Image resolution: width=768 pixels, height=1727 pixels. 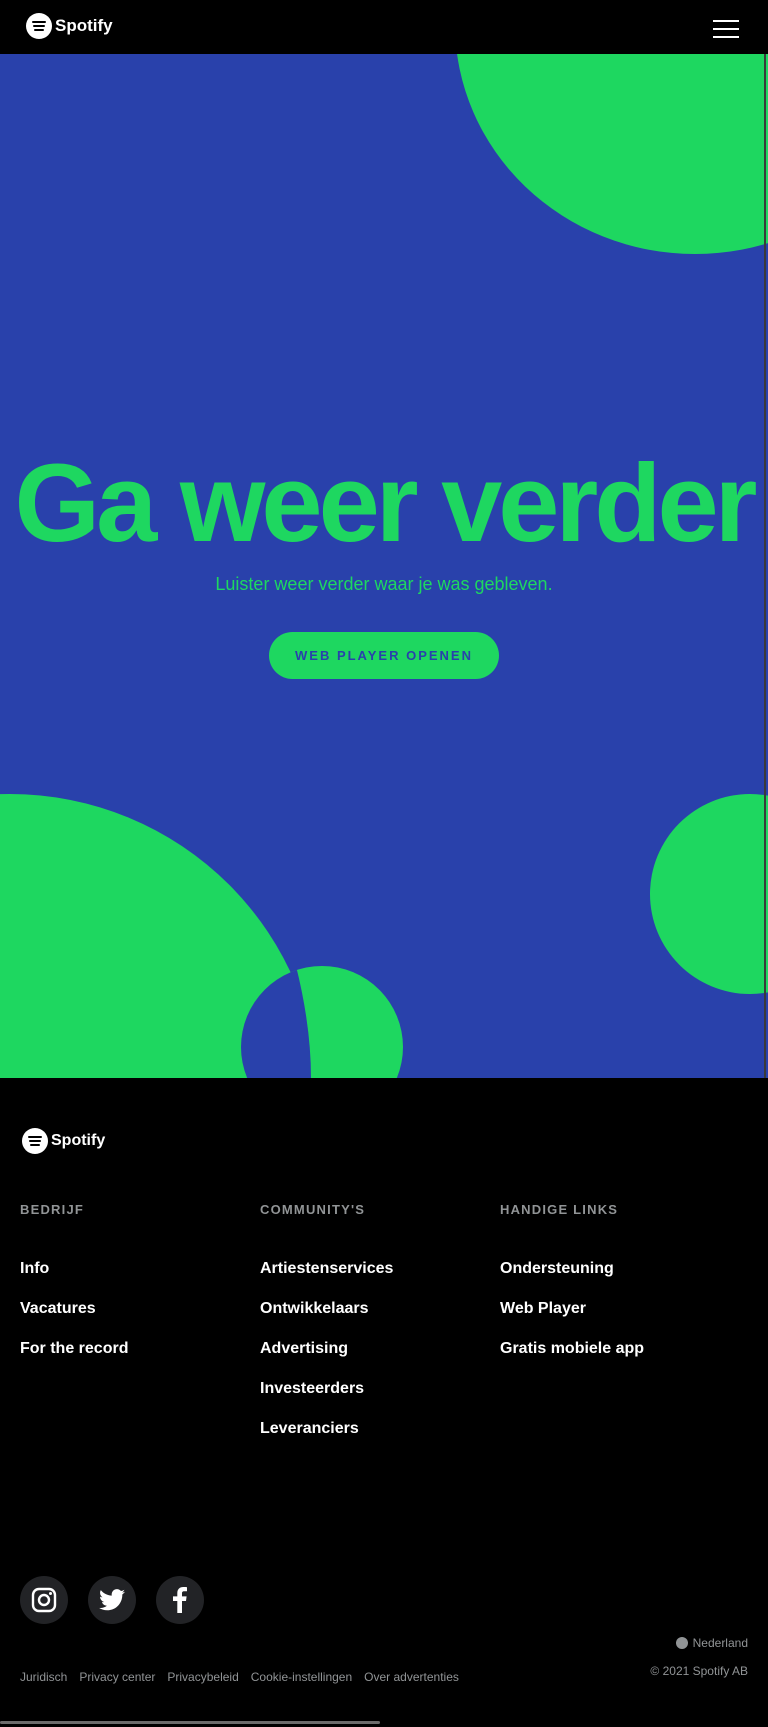 What do you see at coordinates (720, 1643) in the screenshot?
I see `country-label: Nederland` at bounding box center [720, 1643].